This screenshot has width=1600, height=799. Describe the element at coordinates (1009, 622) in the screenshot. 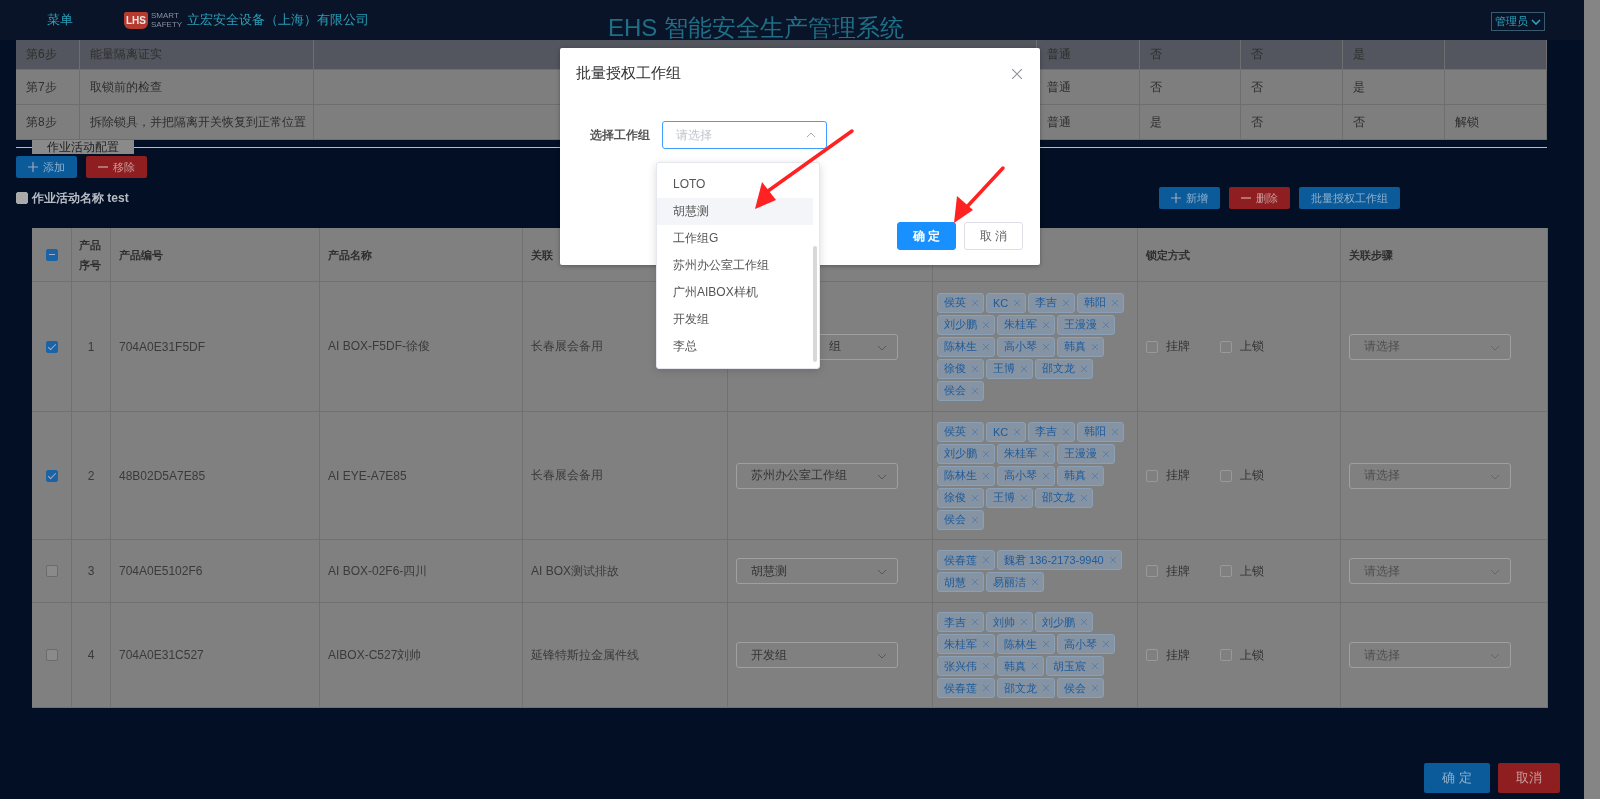

I see `person-tag: 刘帅` at that location.